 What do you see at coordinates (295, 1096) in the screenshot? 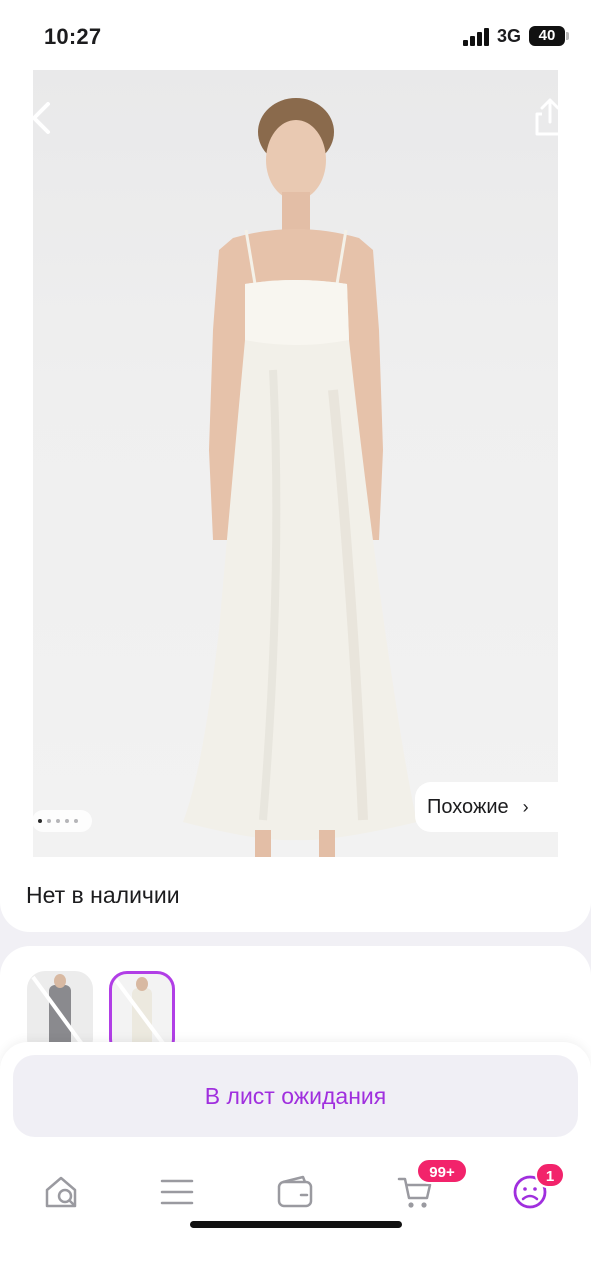
I see `waitlist-button: В лист ожидания` at bounding box center [295, 1096].